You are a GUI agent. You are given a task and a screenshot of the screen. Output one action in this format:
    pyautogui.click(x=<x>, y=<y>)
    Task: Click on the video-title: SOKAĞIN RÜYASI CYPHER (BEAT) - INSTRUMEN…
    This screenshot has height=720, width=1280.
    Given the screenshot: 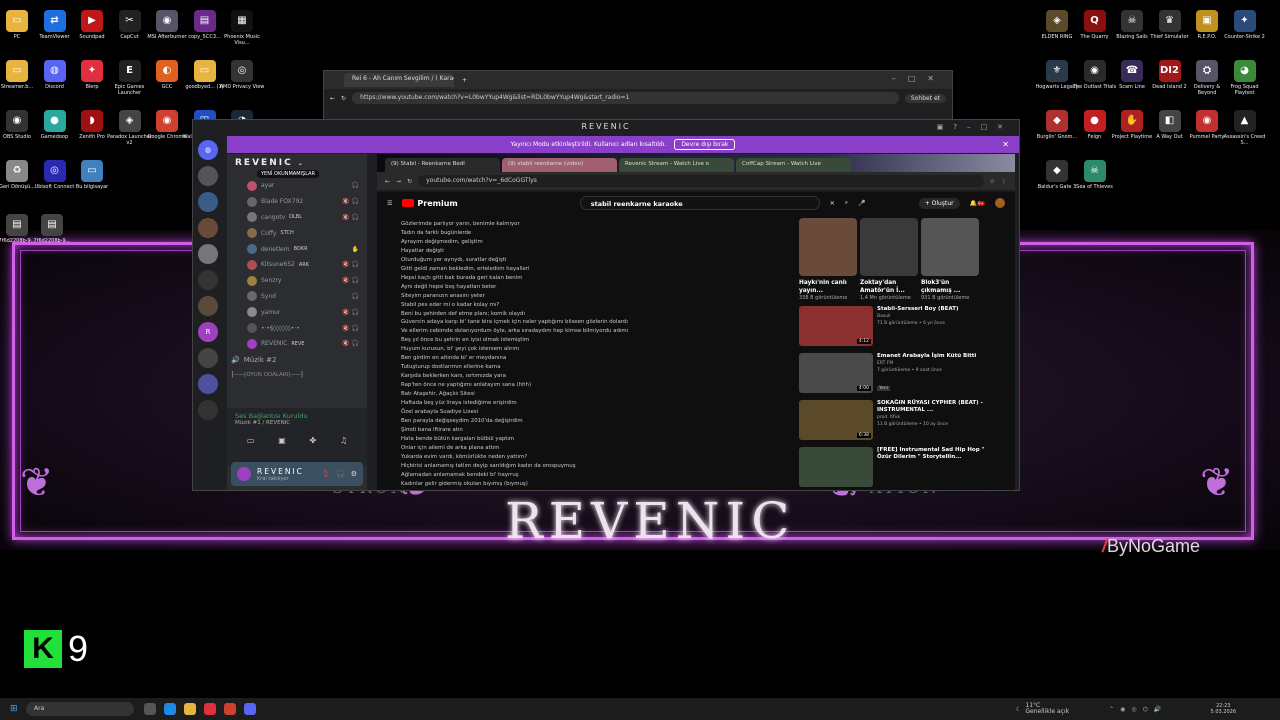 What is the action you would take?
    pyautogui.click(x=938, y=407)
    